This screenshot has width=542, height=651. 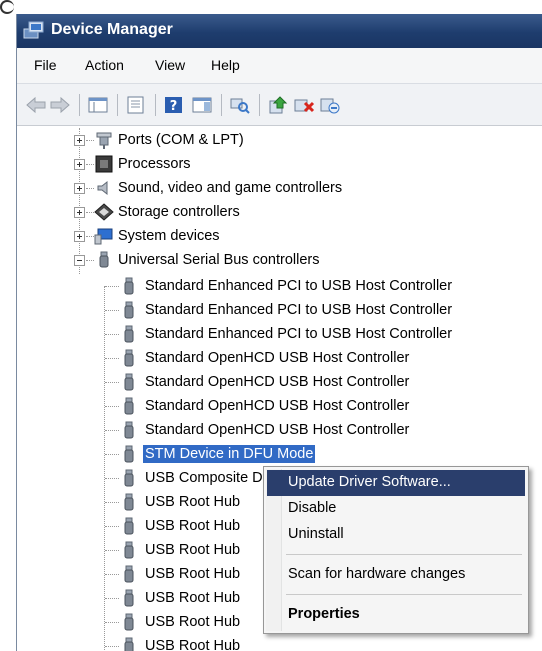 I want to click on tree-label: Universal Serial Bus controllers, so click(x=219, y=260).